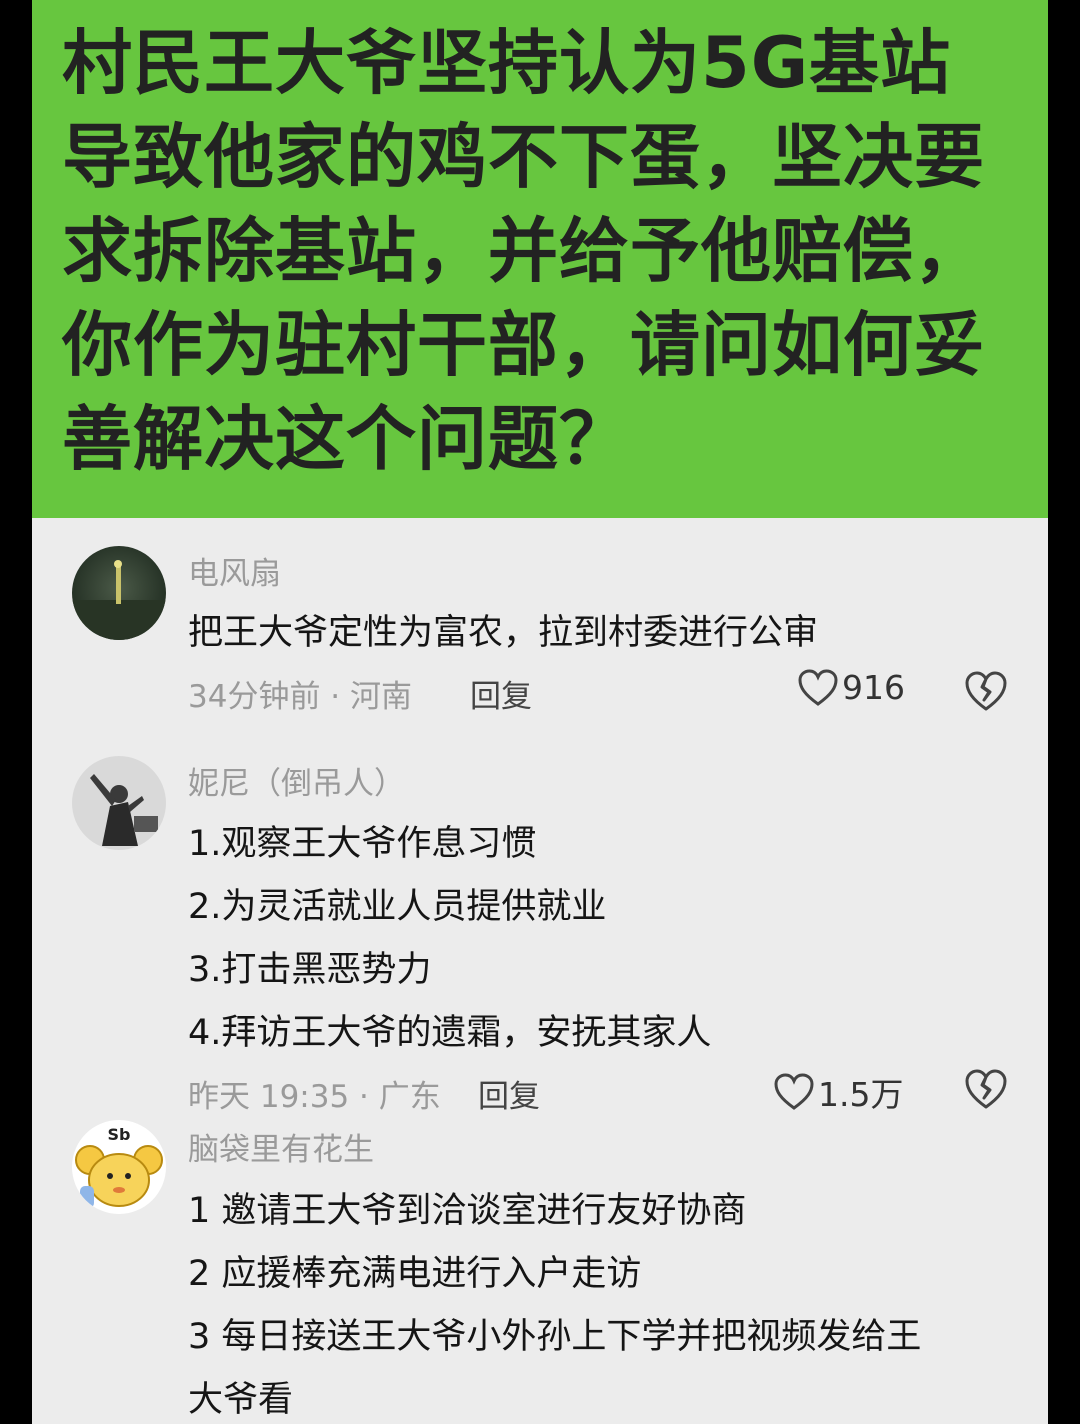 The image size is (1080, 1424). I want to click on comment-username: 妮尼（倒吊人）, so click(296, 780).